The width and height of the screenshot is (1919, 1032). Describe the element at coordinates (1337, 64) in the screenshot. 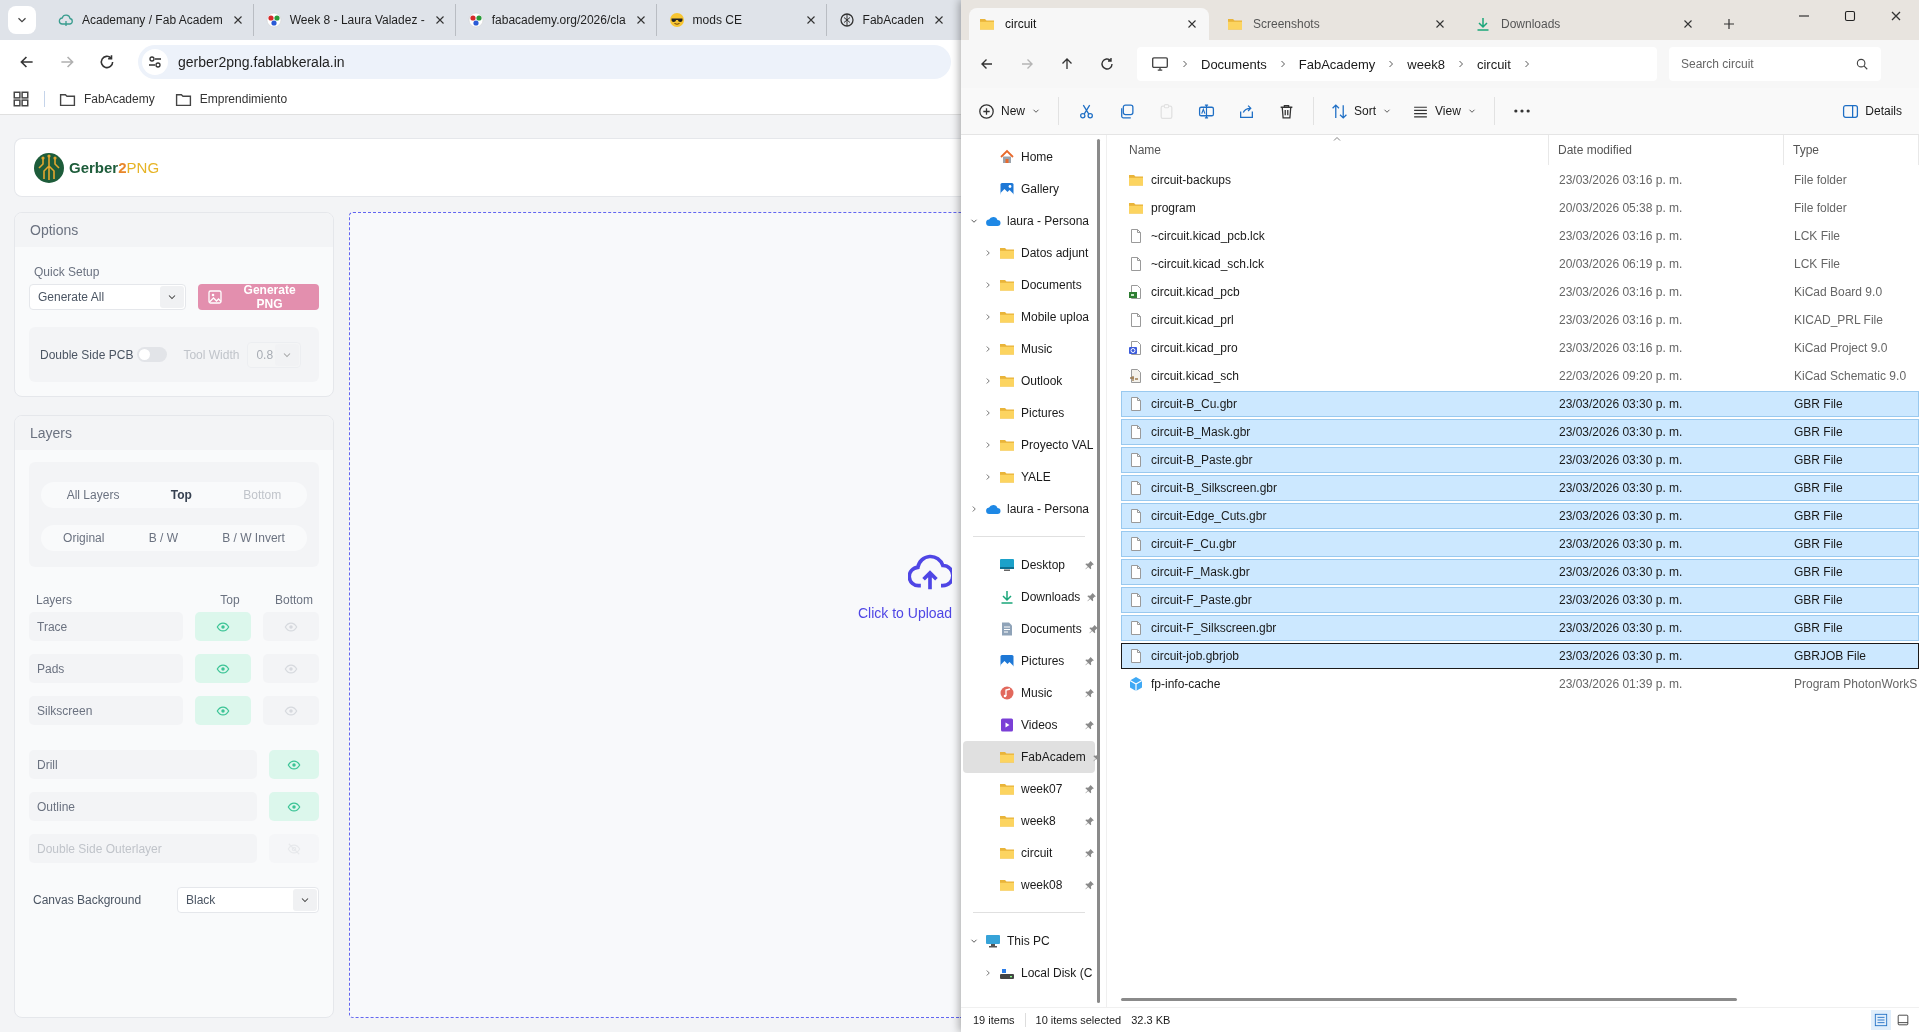

I see `breadcrumb-item: FabAcademy` at that location.